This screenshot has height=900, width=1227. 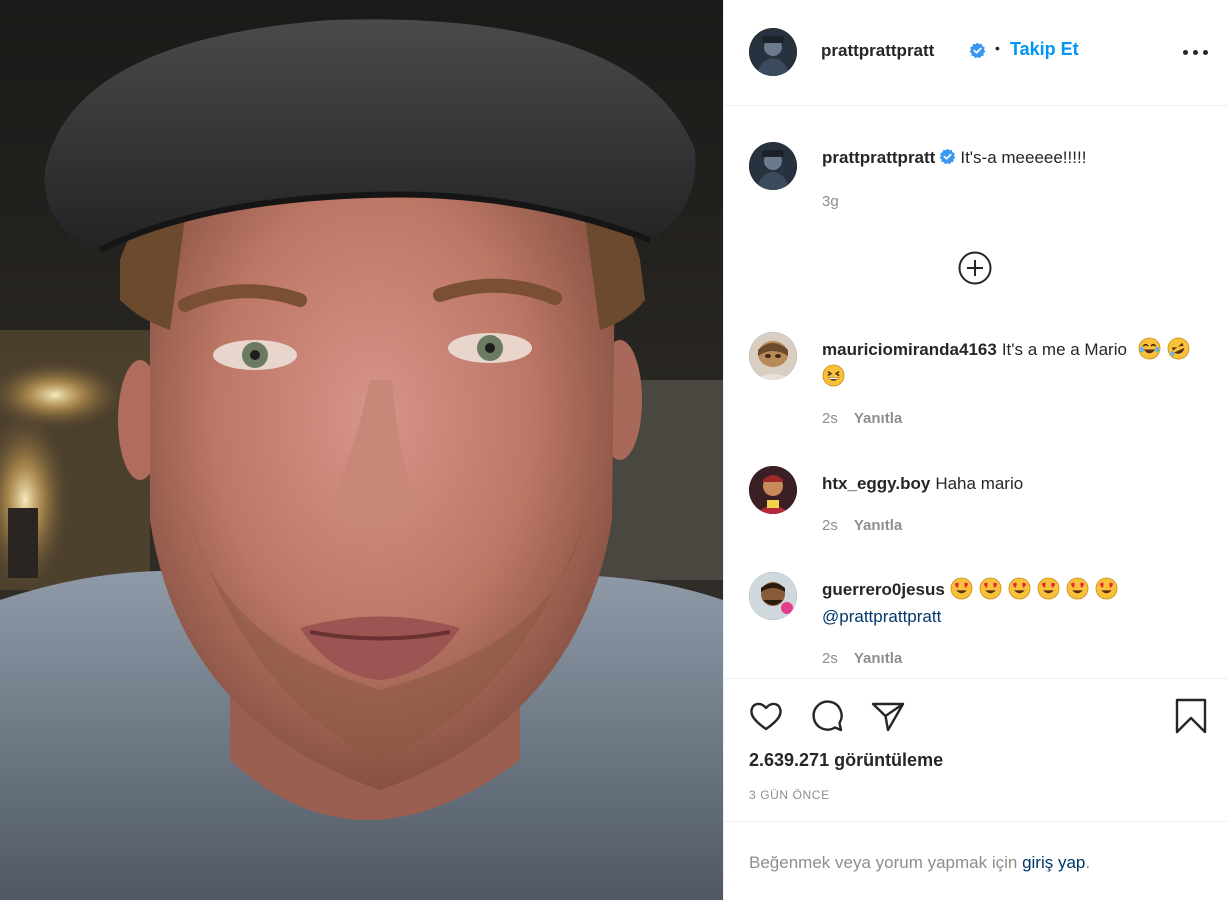 I want to click on comment-body: mauriciomiranda4163 It's a me a Mario, so click(x=1012, y=363).